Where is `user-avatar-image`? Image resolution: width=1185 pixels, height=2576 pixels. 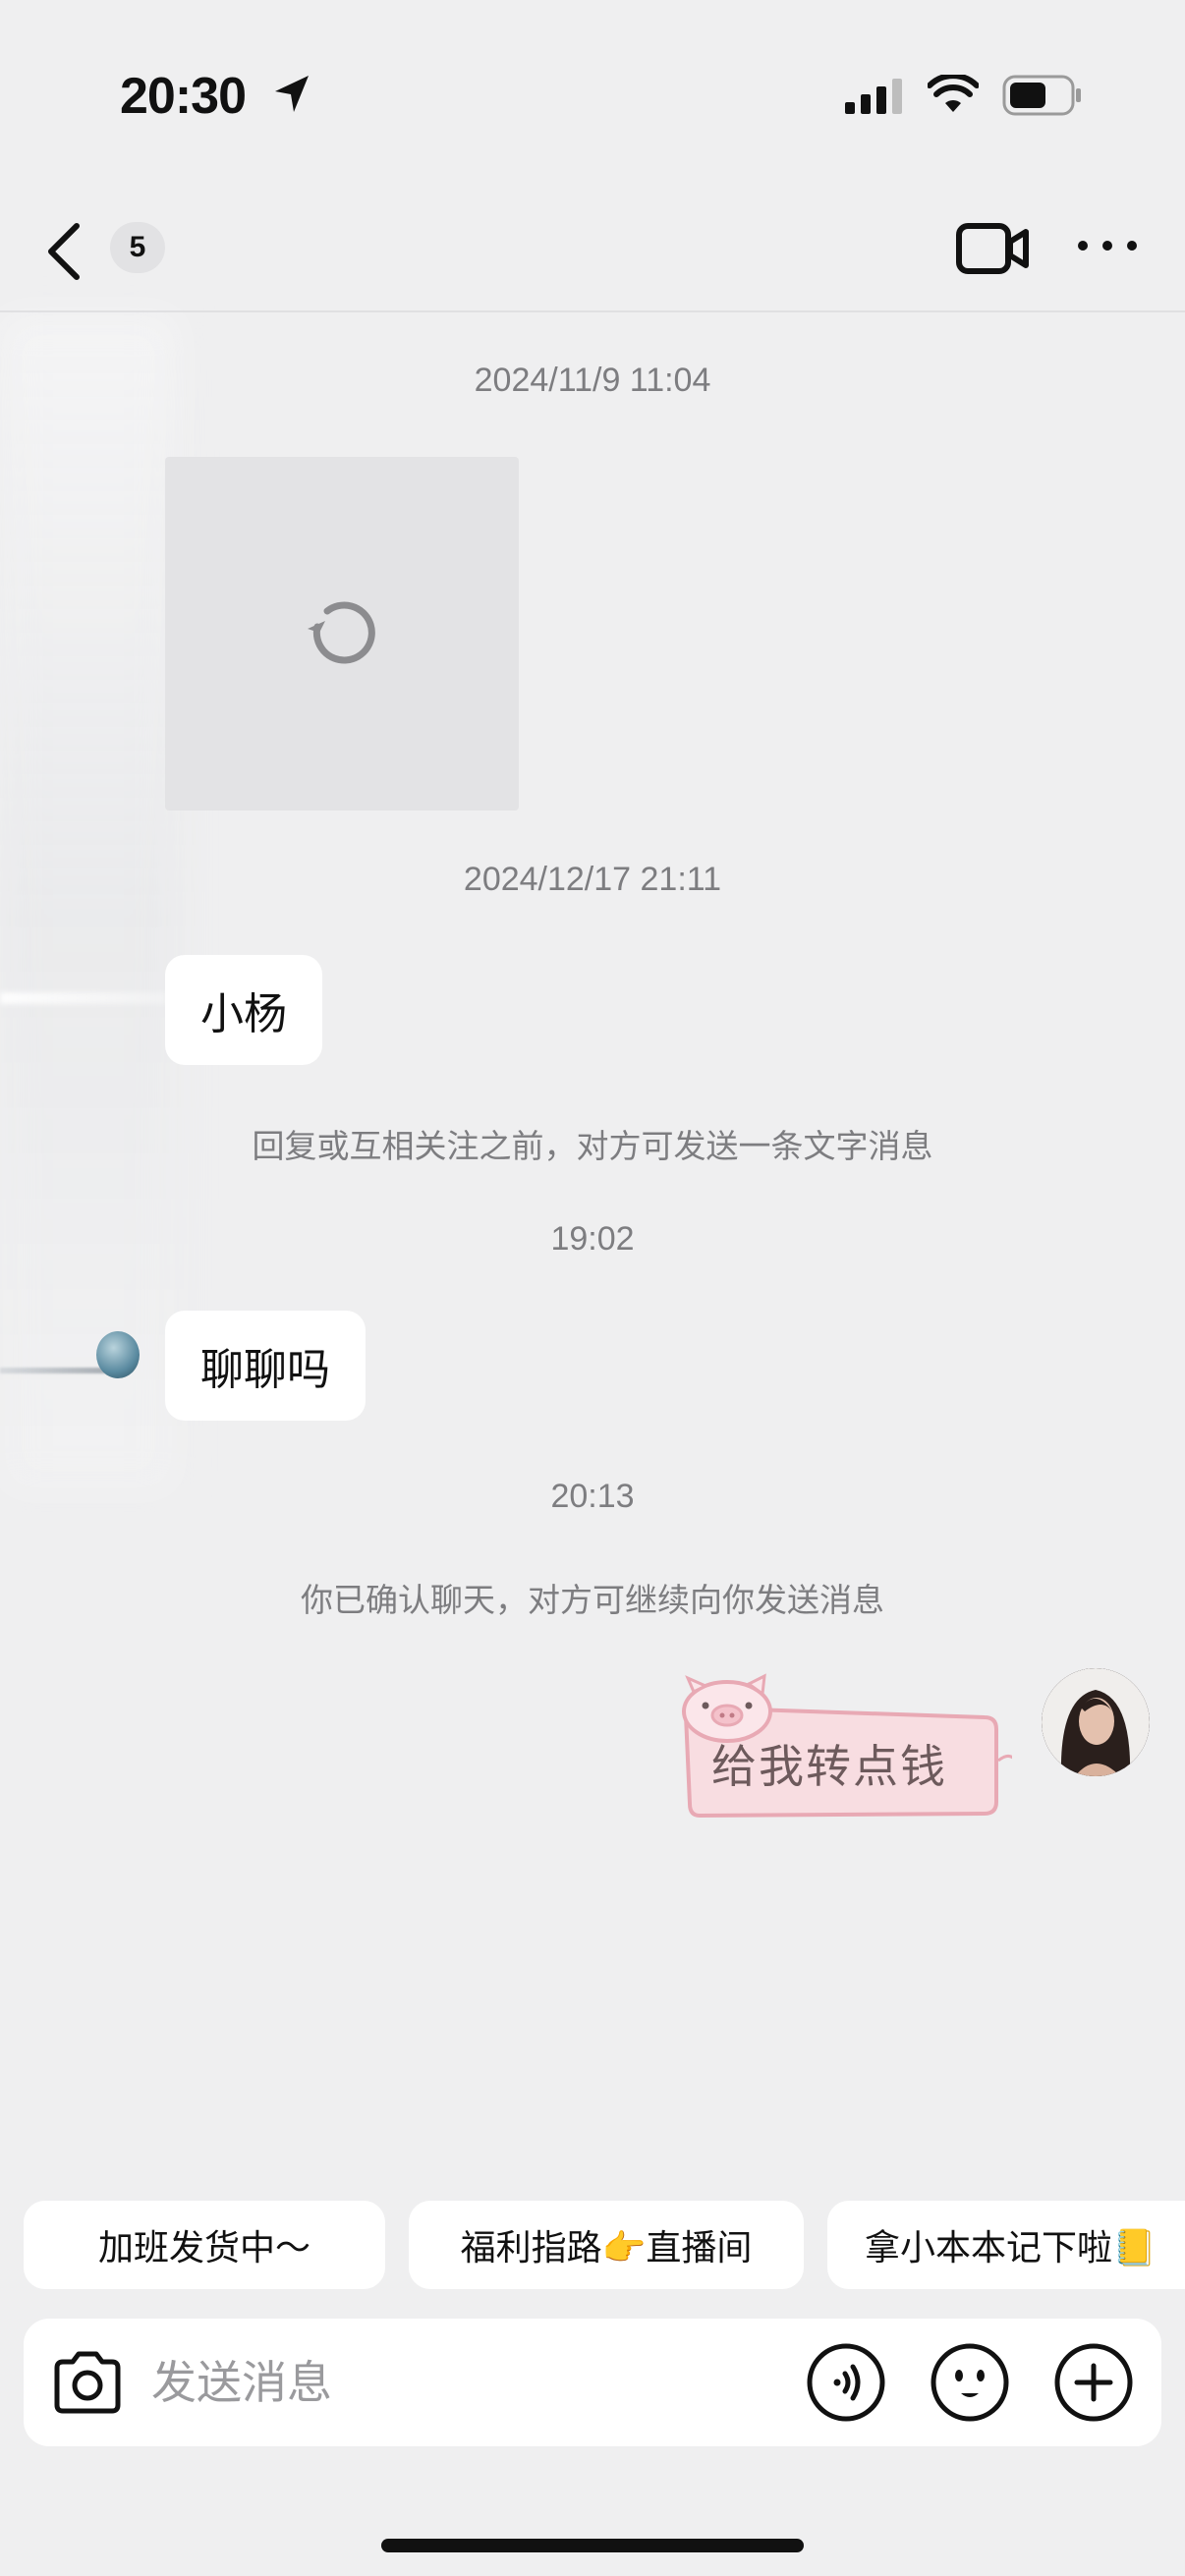
user-avatar-image is located at coordinates (1096, 1722).